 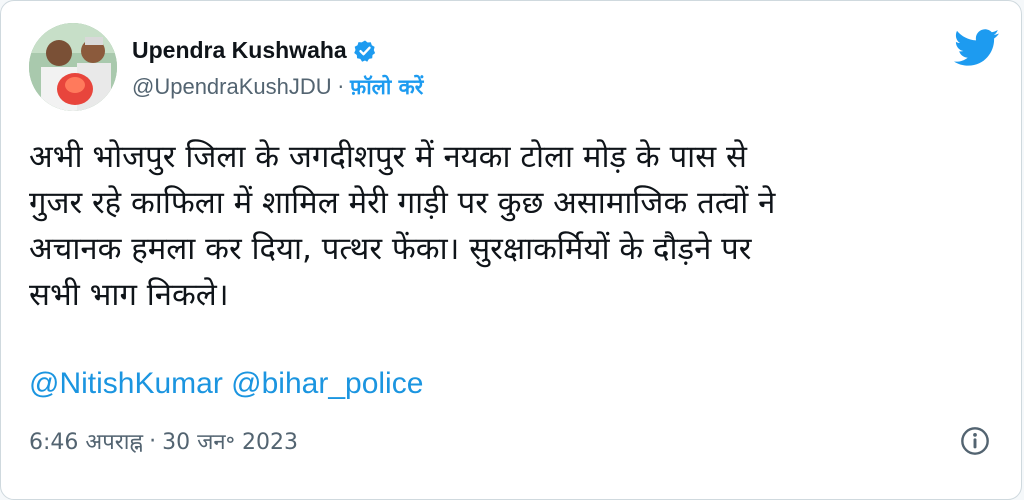 What do you see at coordinates (364, 51) in the screenshot?
I see `verified-badge-icon` at bounding box center [364, 51].